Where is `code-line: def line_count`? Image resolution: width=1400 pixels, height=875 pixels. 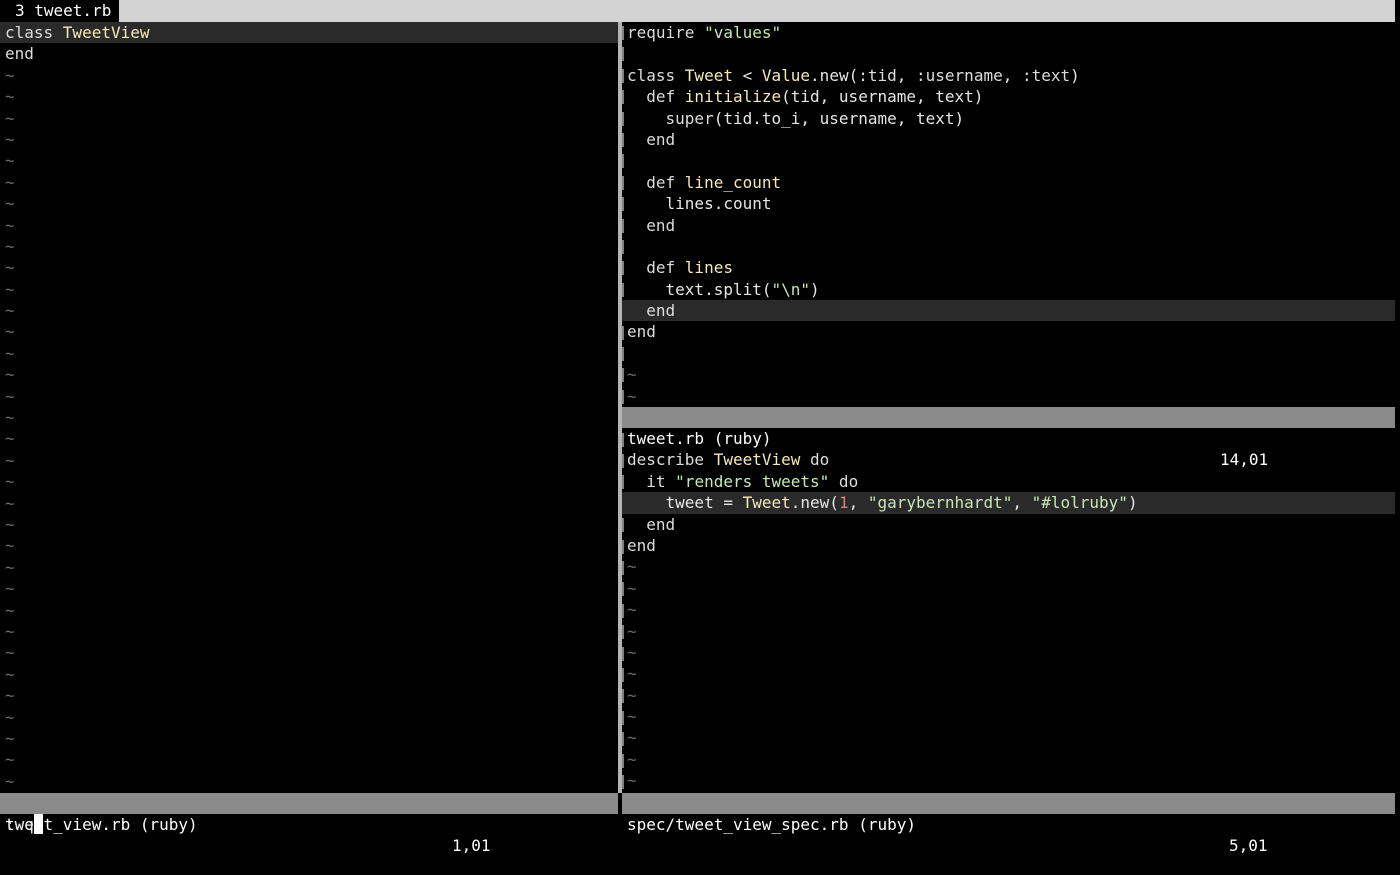
code-line: def line_count is located at coordinates (1008, 182).